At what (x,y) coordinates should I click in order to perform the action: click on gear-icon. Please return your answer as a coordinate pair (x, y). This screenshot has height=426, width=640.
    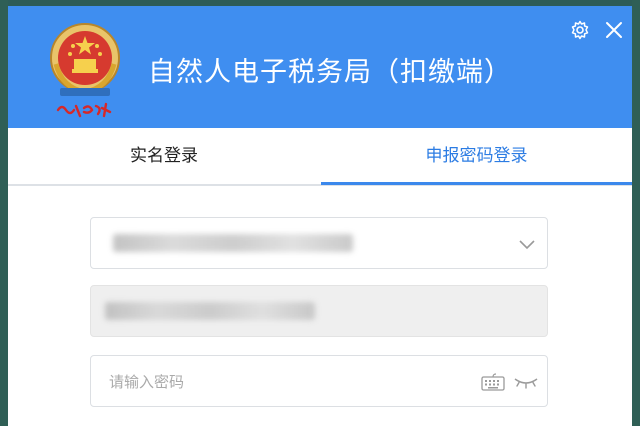
    Looking at the image, I should click on (580, 30).